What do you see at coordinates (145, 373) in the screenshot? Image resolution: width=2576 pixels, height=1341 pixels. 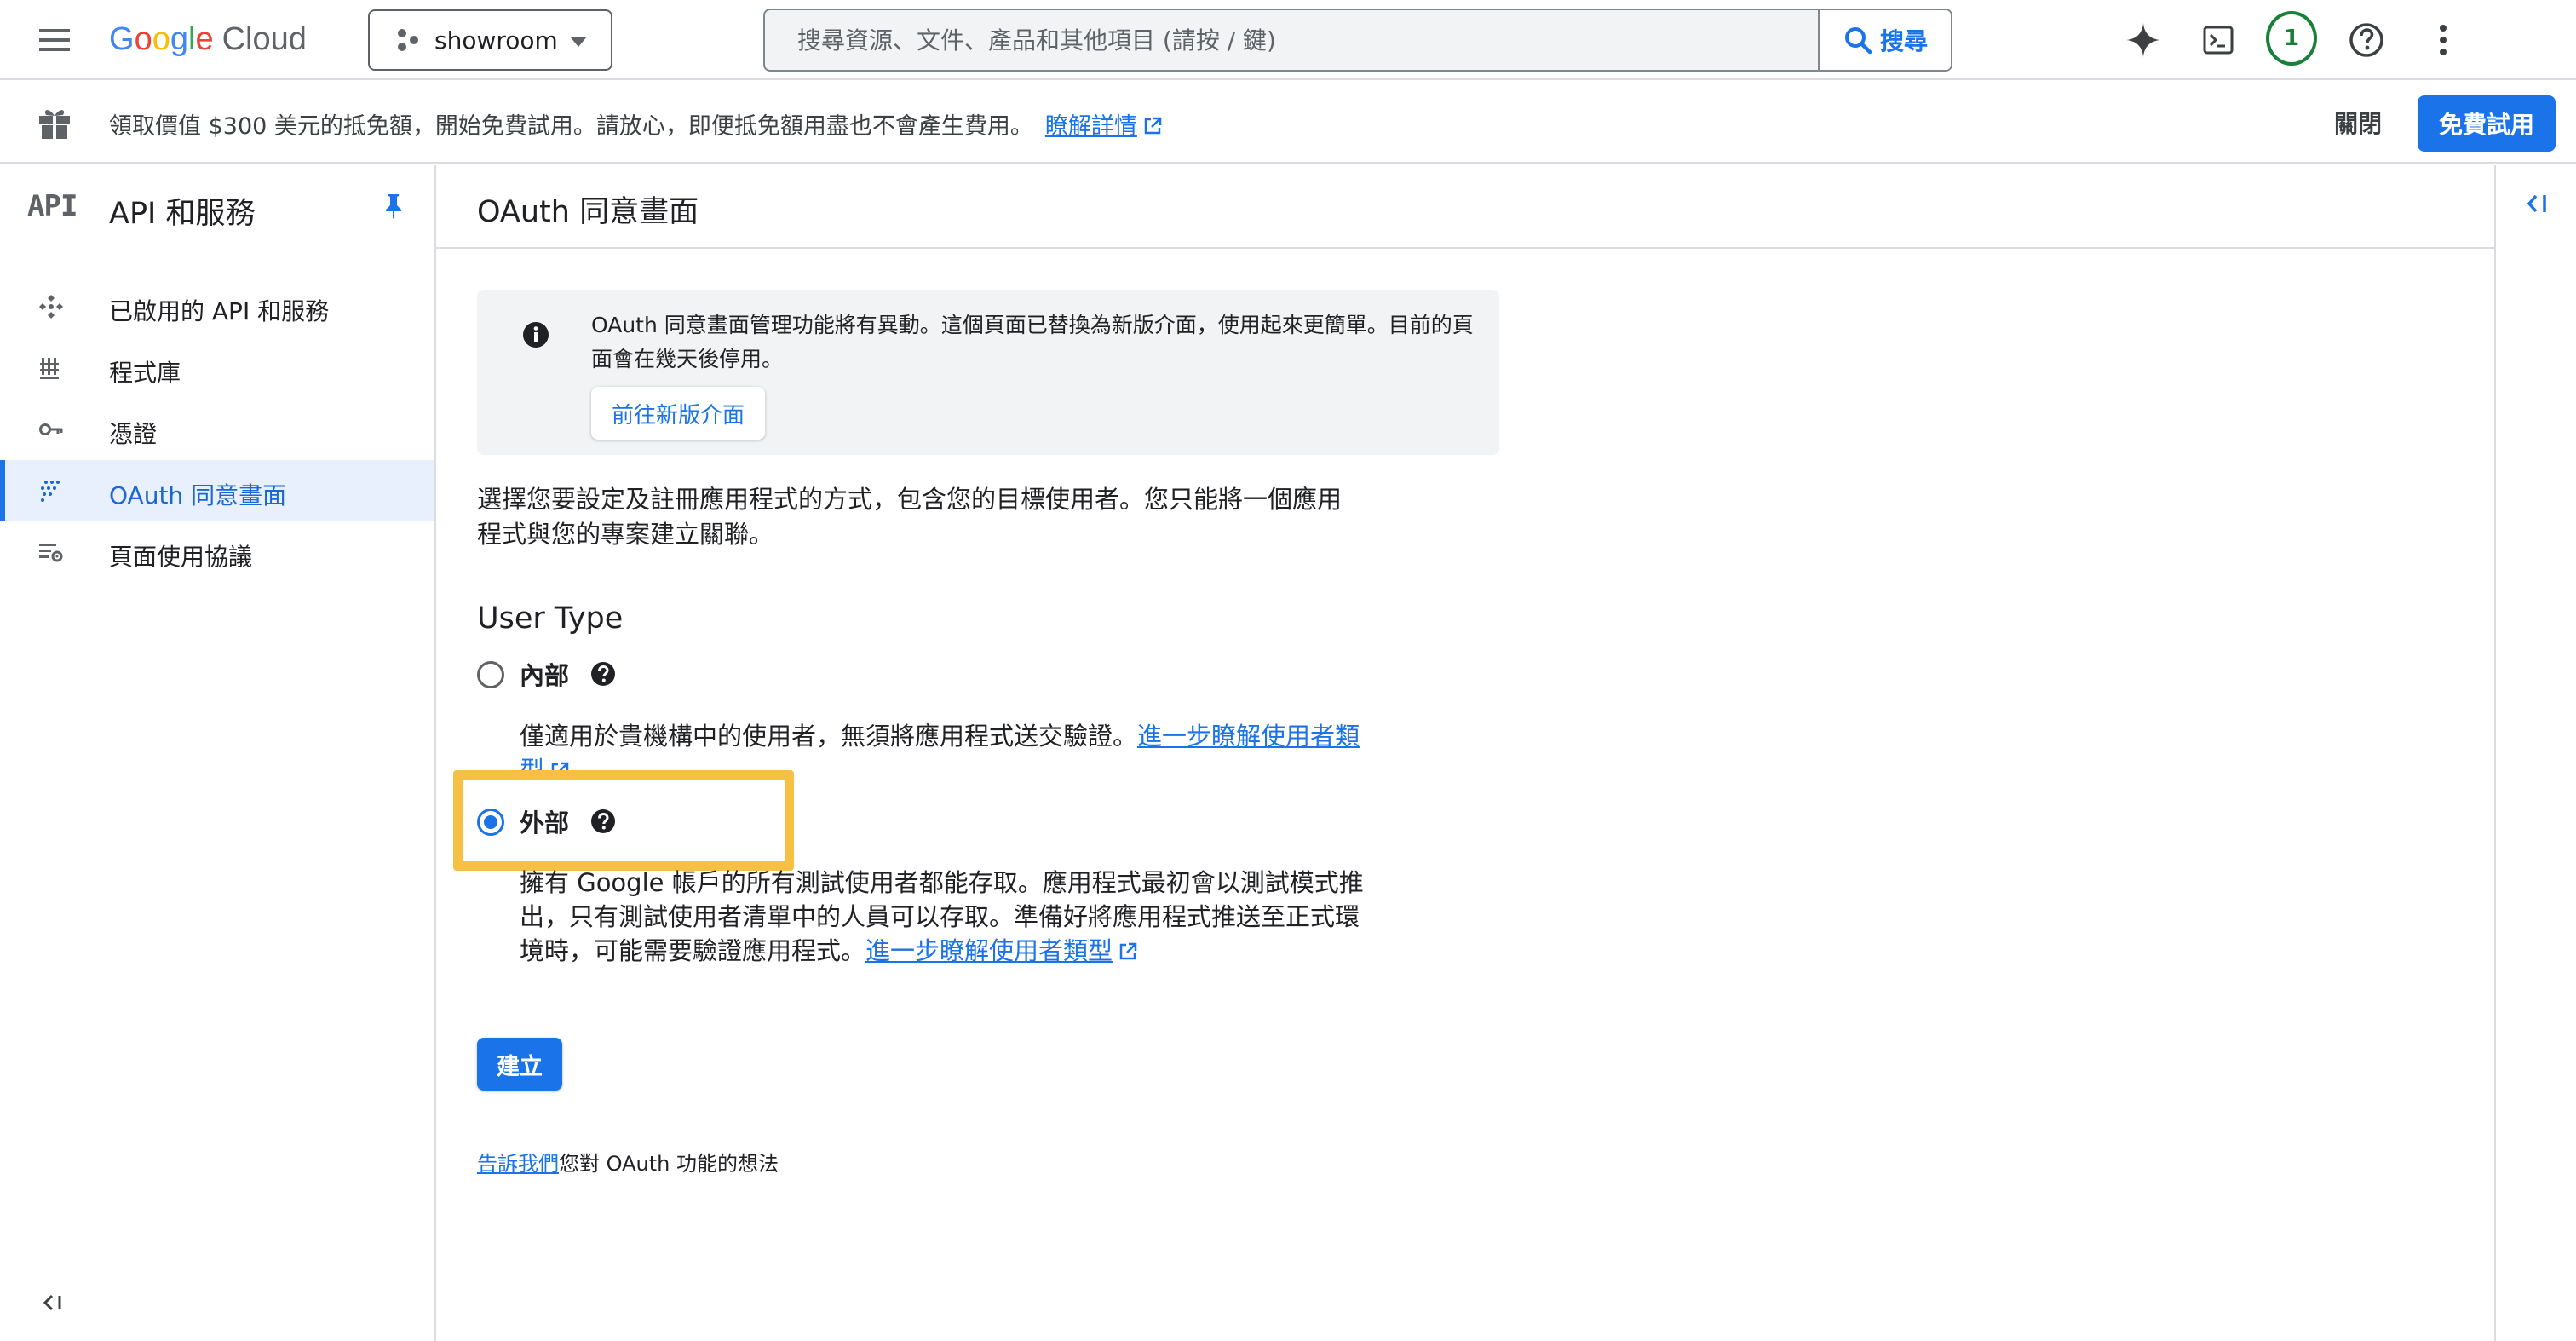 I see `sidebar-item-label: 程式庫` at bounding box center [145, 373].